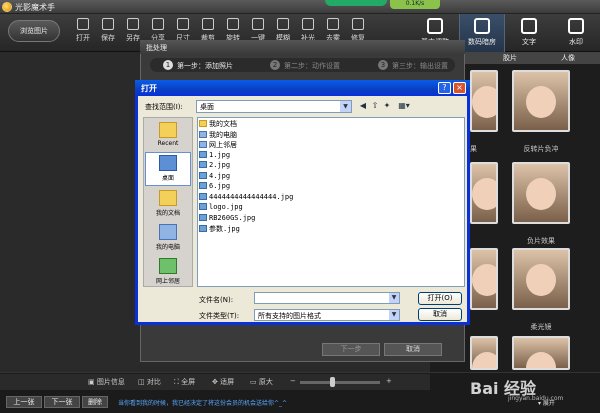  What do you see at coordinates (510, 58) in the screenshot?
I see `subtab-film: 胶片` at bounding box center [510, 58].